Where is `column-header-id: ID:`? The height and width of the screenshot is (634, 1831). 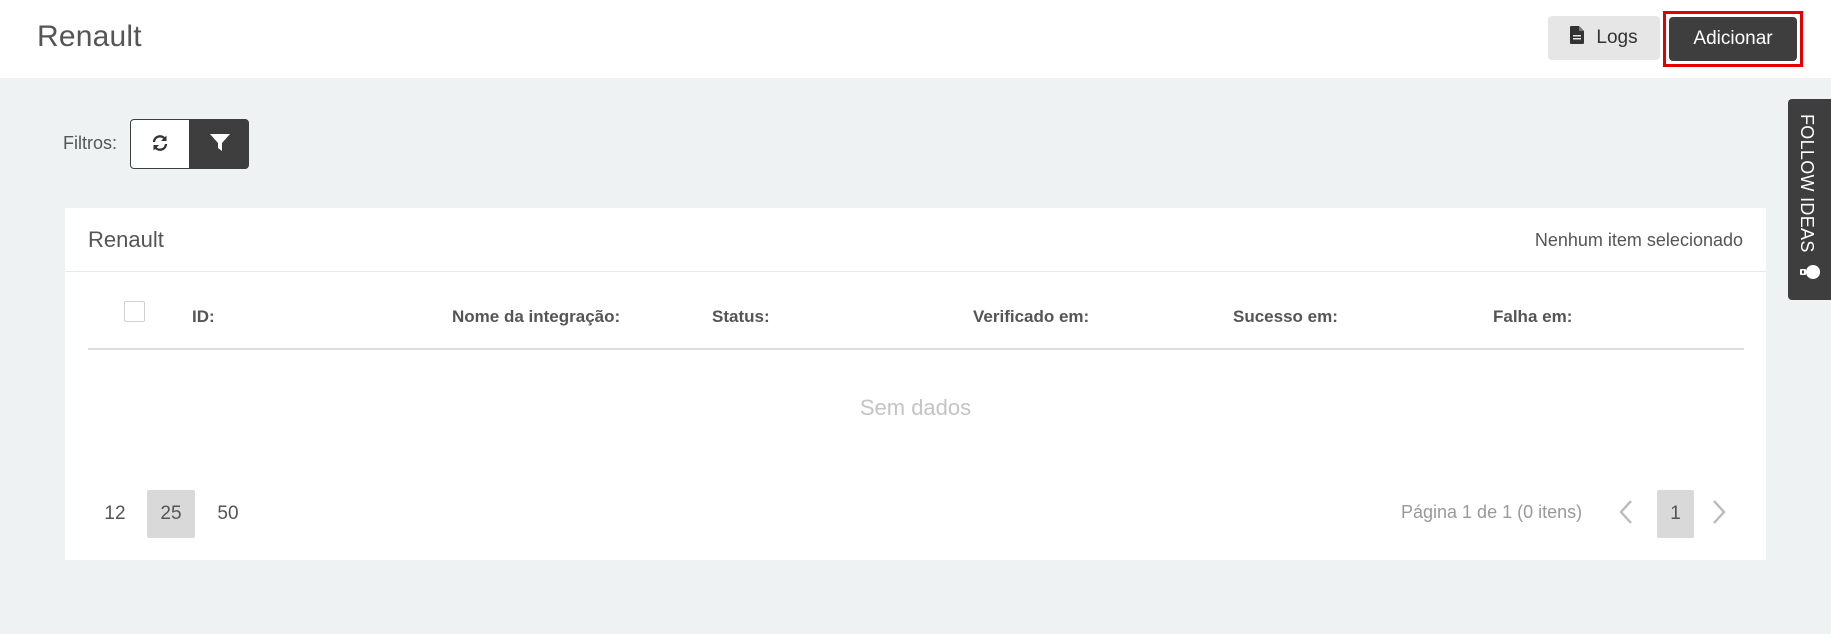
column-header-id: ID: is located at coordinates (203, 317).